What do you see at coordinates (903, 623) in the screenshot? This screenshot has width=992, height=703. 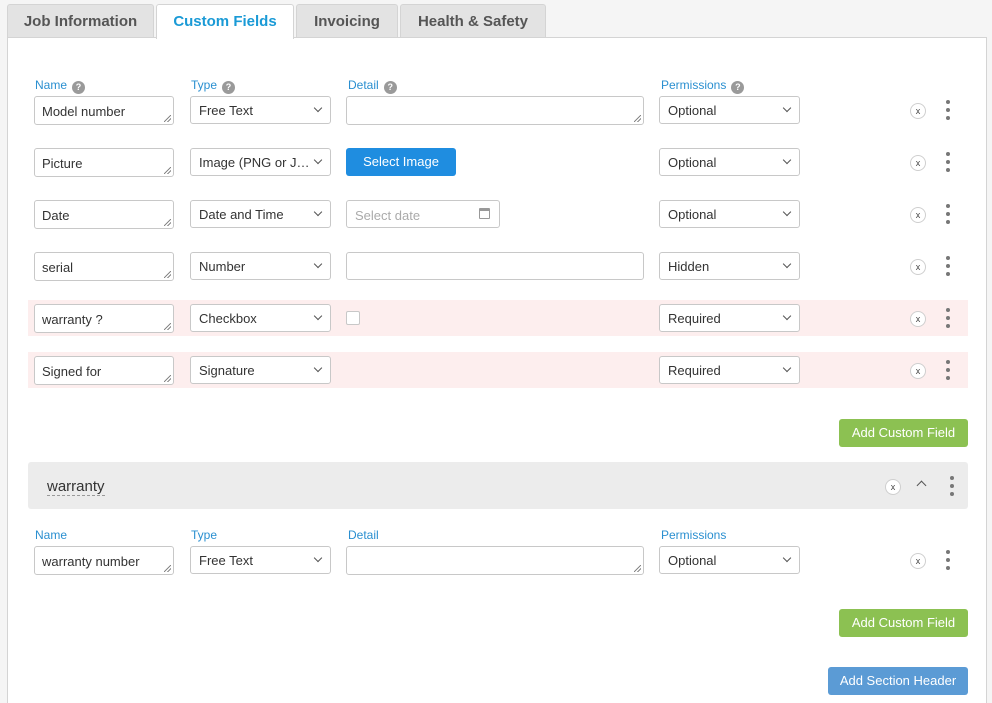 I see `add-custom-field-button-section: Add Custom Field` at bounding box center [903, 623].